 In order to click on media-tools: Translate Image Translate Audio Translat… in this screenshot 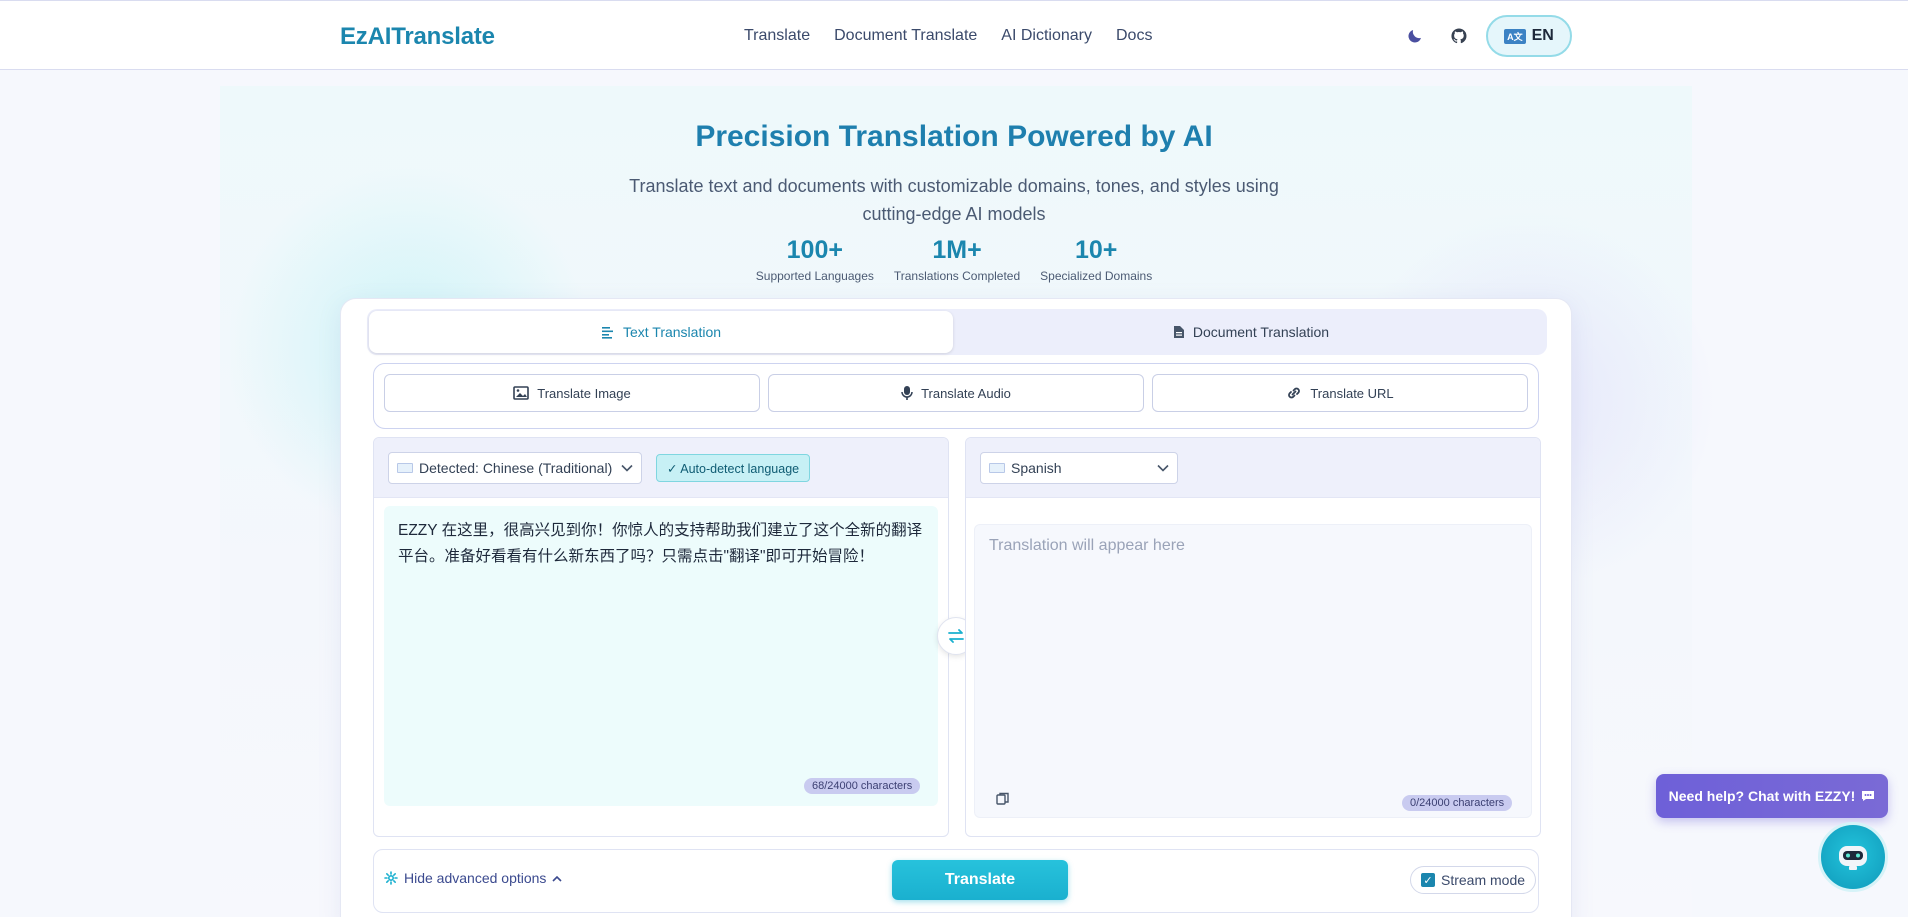, I will do `click(956, 396)`.